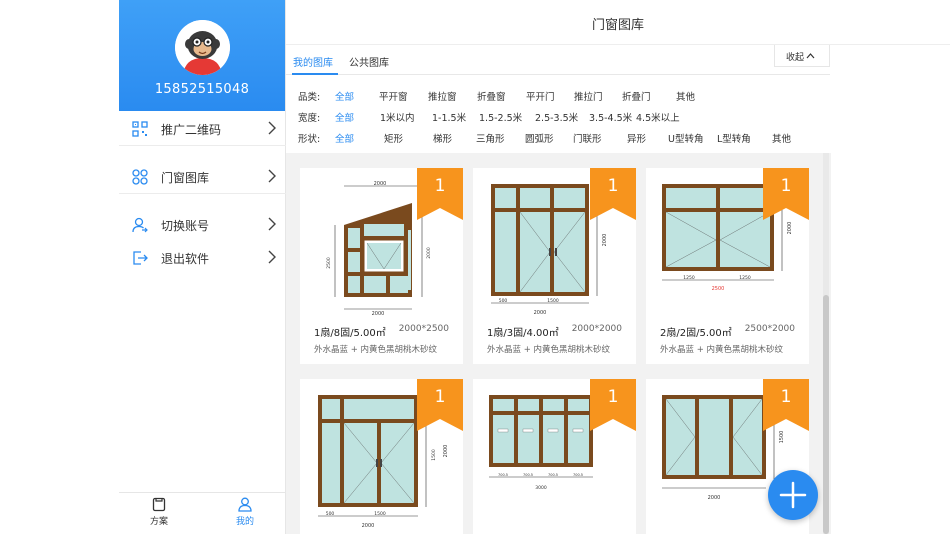  I want to click on menu-item-gallery: 门窗图库, so click(202, 177).